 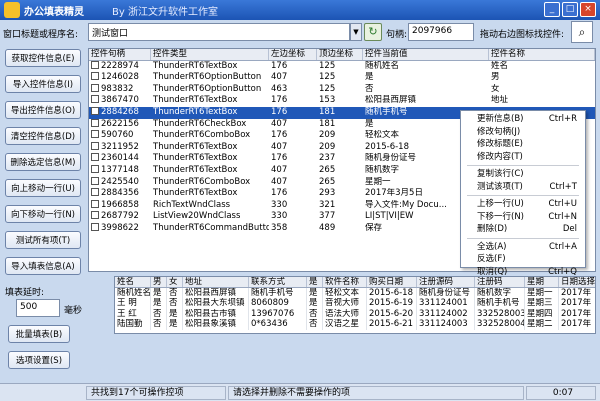 I want to click on column-header: 软件名称, so click(x=345, y=282).